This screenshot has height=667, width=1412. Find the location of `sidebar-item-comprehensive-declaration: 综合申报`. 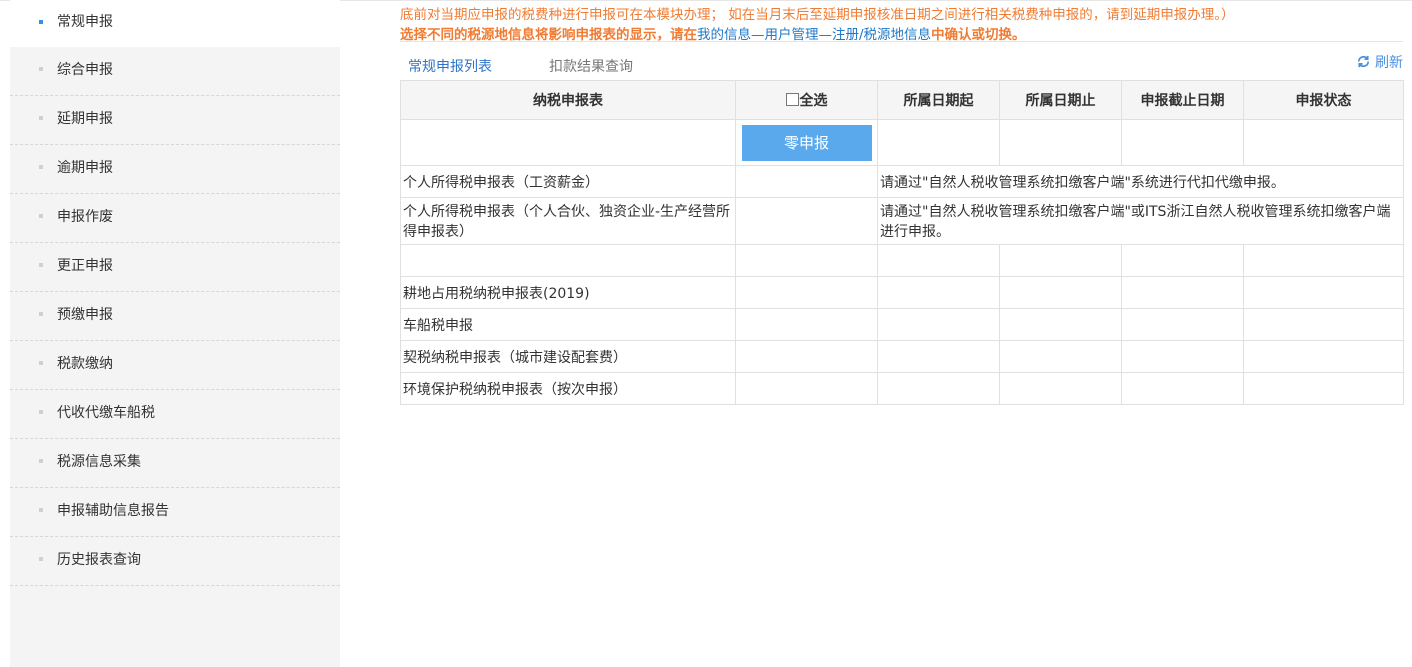

sidebar-item-comprehensive-declaration: 综合申报 is located at coordinates (175, 71).